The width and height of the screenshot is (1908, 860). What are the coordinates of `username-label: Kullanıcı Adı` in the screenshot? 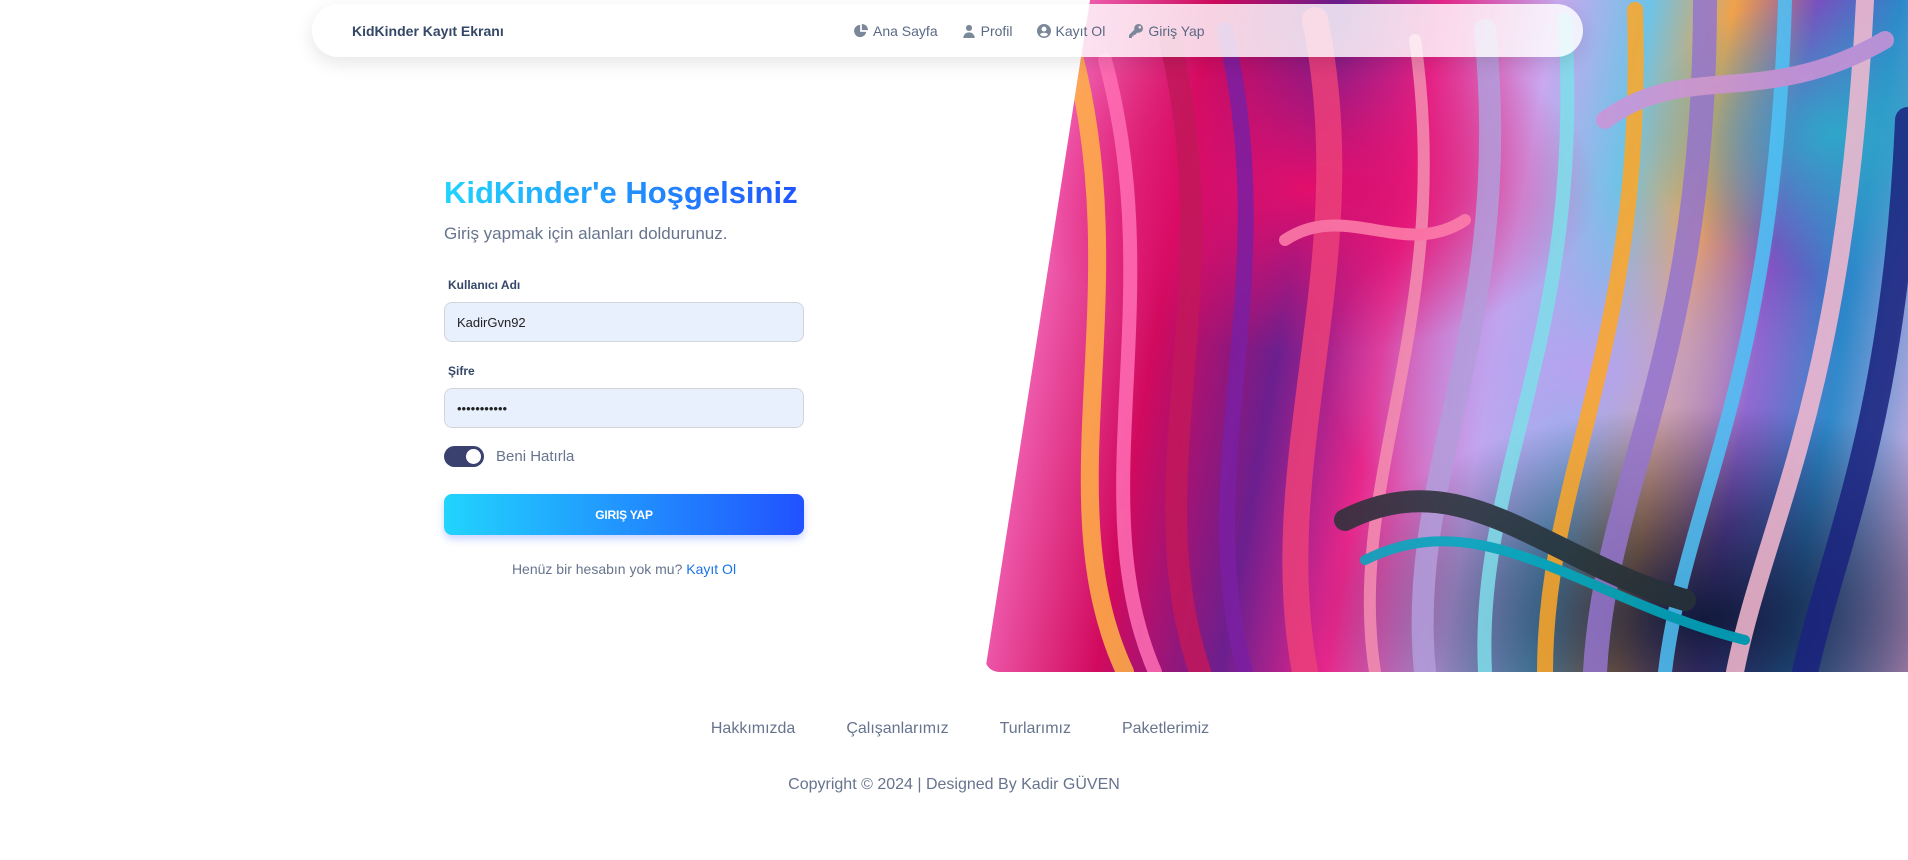 It's located at (484, 285).